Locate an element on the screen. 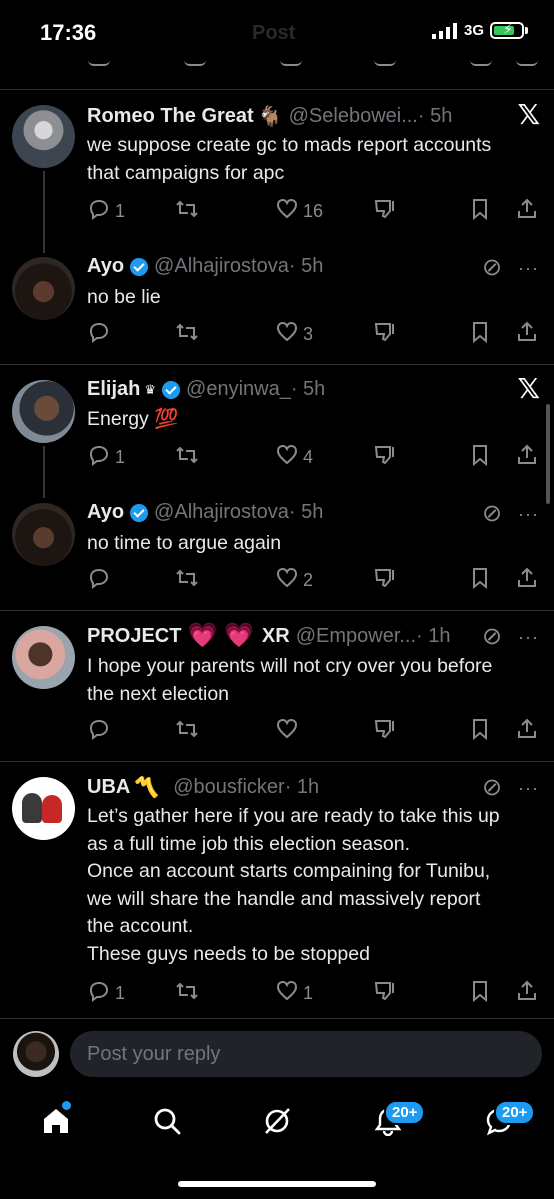 The image size is (554, 1199). reply-input: Post your reply is located at coordinates (306, 1054).